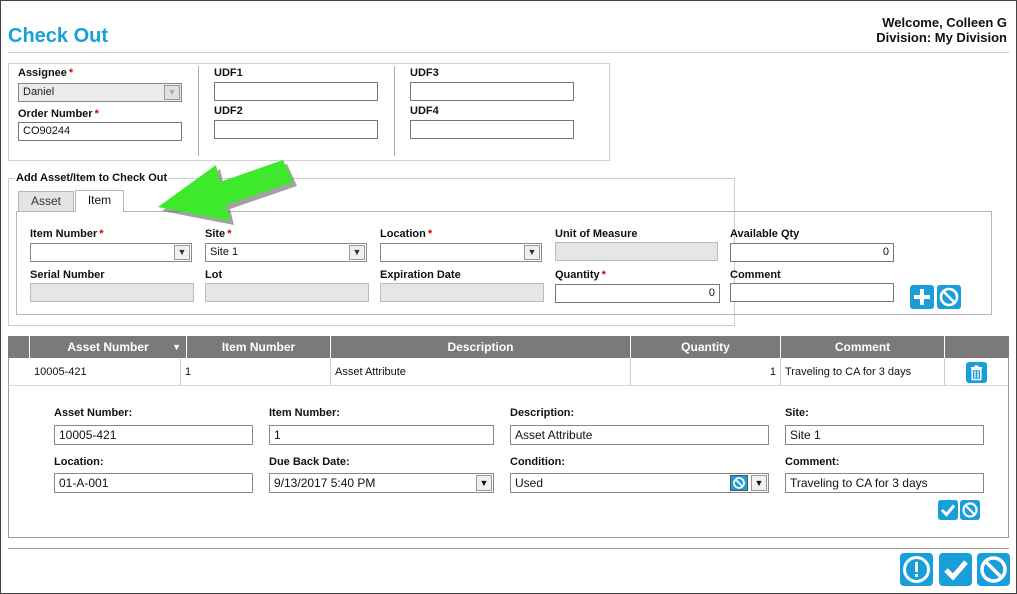 The width and height of the screenshot is (1017, 594). I want to click on confirm-checkout-button, so click(955, 569).